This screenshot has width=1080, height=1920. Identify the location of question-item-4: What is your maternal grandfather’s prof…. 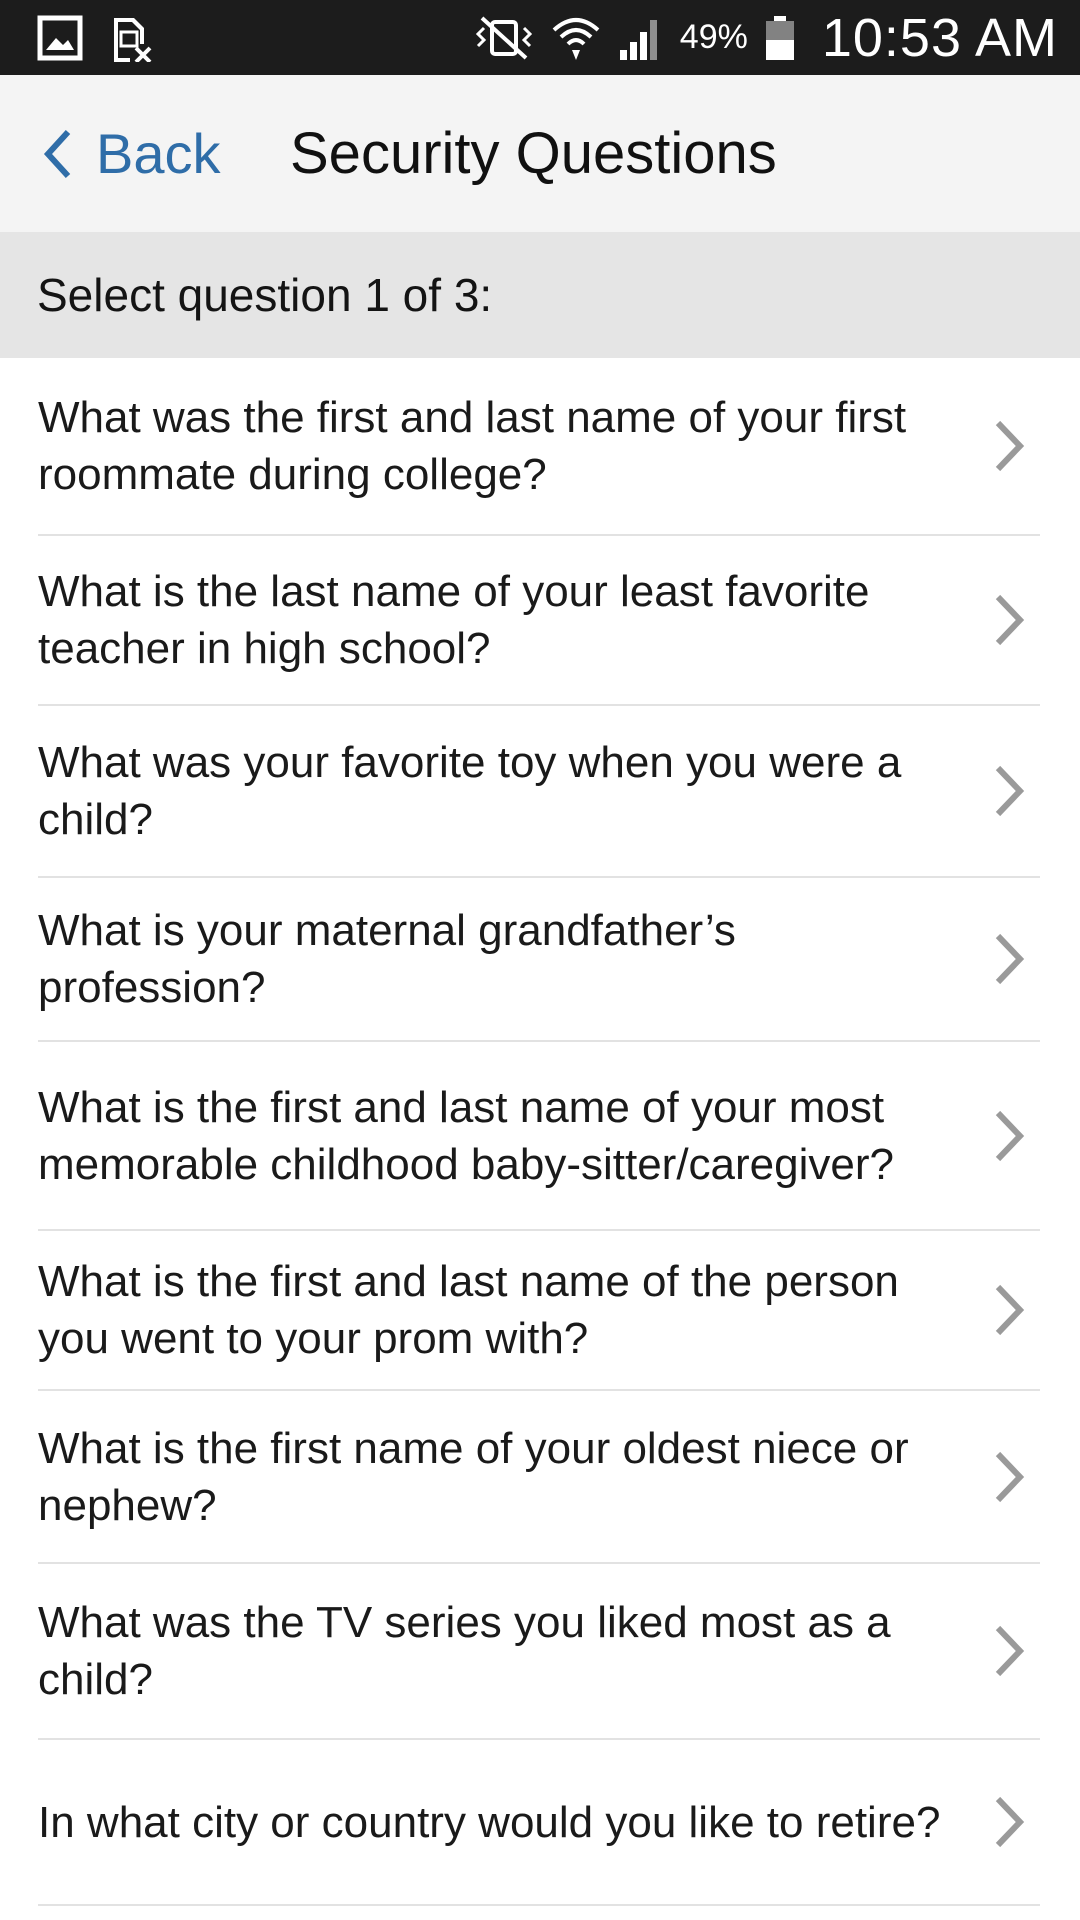
(539, 960).